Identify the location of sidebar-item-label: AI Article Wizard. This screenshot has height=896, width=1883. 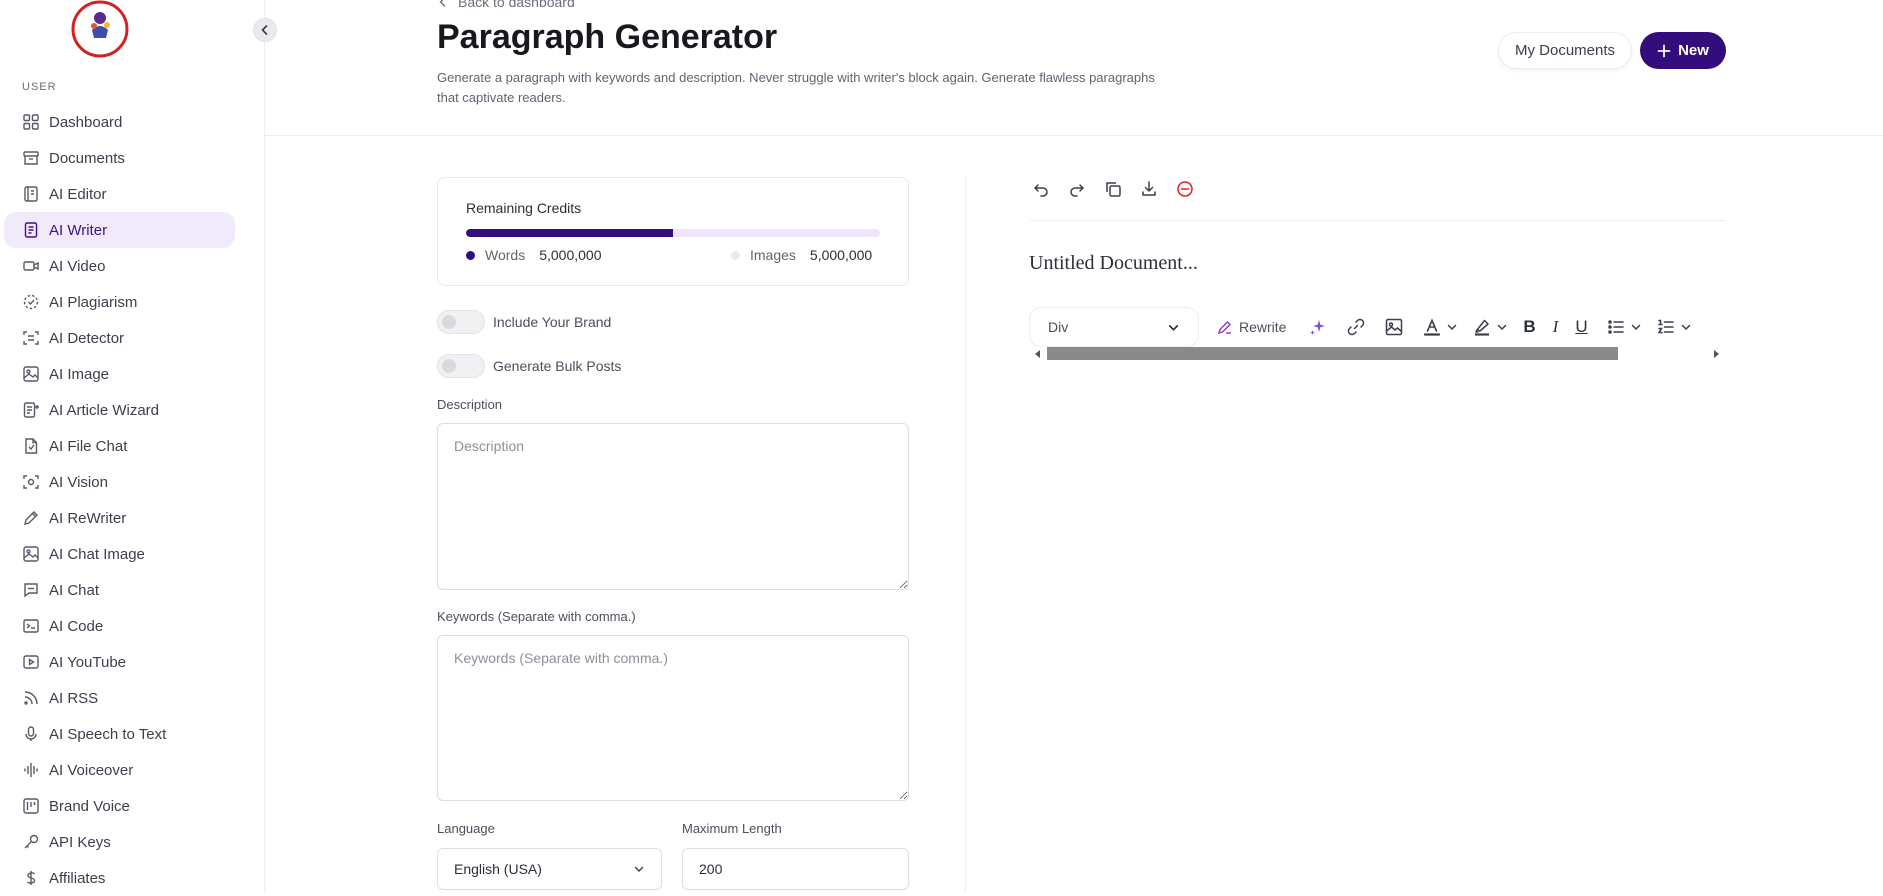
(104, 410).